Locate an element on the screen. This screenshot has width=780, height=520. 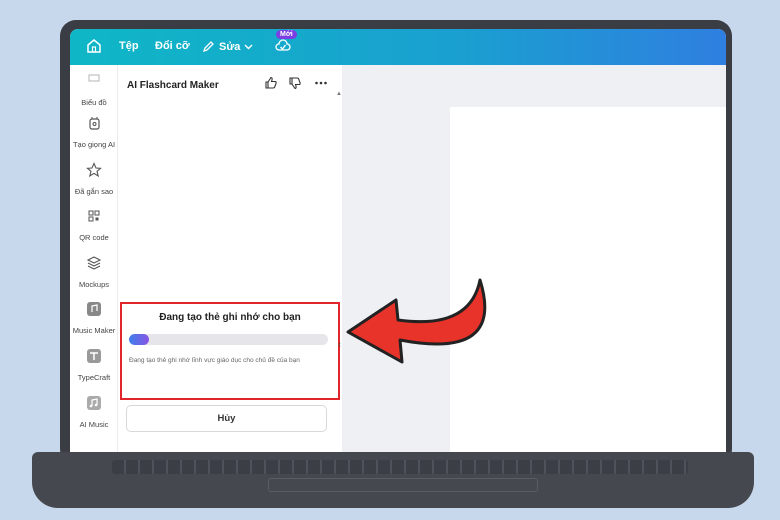
chart-icon is located at coordinates (94, 78).